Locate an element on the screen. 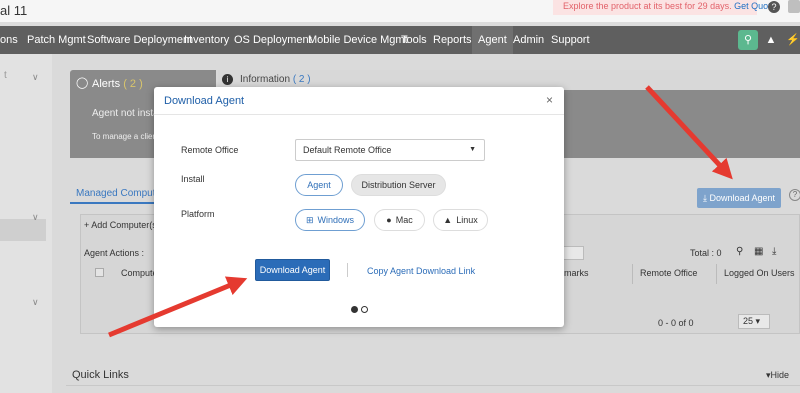 Image resolution: width=800 pixels, height=393 pixels. add-computers-button: + Add Computer(s is located at coordinates (120, 225).